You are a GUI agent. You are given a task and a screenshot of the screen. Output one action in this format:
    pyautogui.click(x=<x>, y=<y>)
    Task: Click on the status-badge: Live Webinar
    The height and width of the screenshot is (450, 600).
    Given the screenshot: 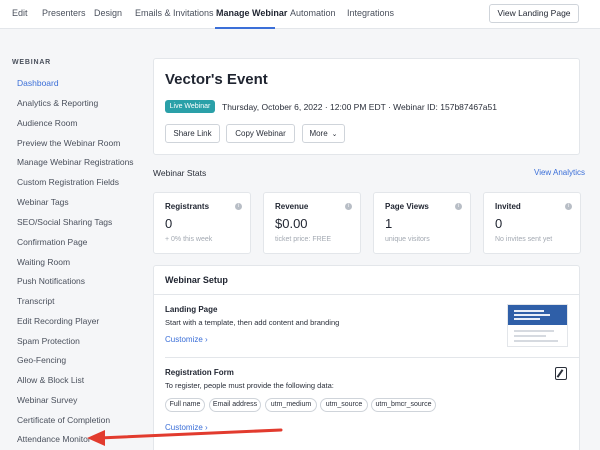 What is the action you would take?
    pyautogui.click(x=190, y=106)
    